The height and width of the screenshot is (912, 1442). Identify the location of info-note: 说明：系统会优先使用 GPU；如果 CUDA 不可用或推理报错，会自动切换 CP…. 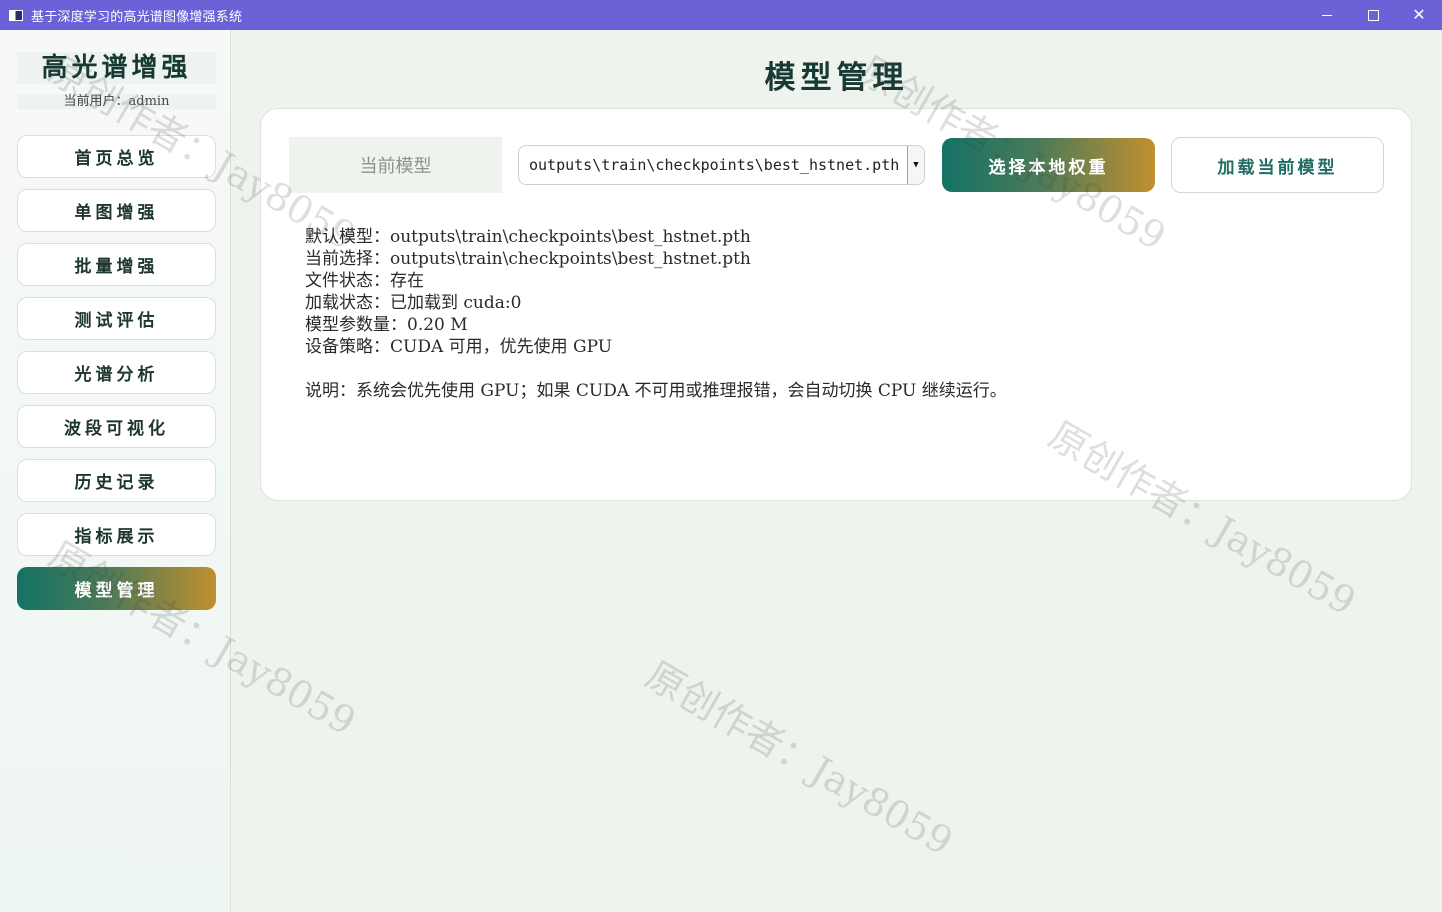
(656, 391).